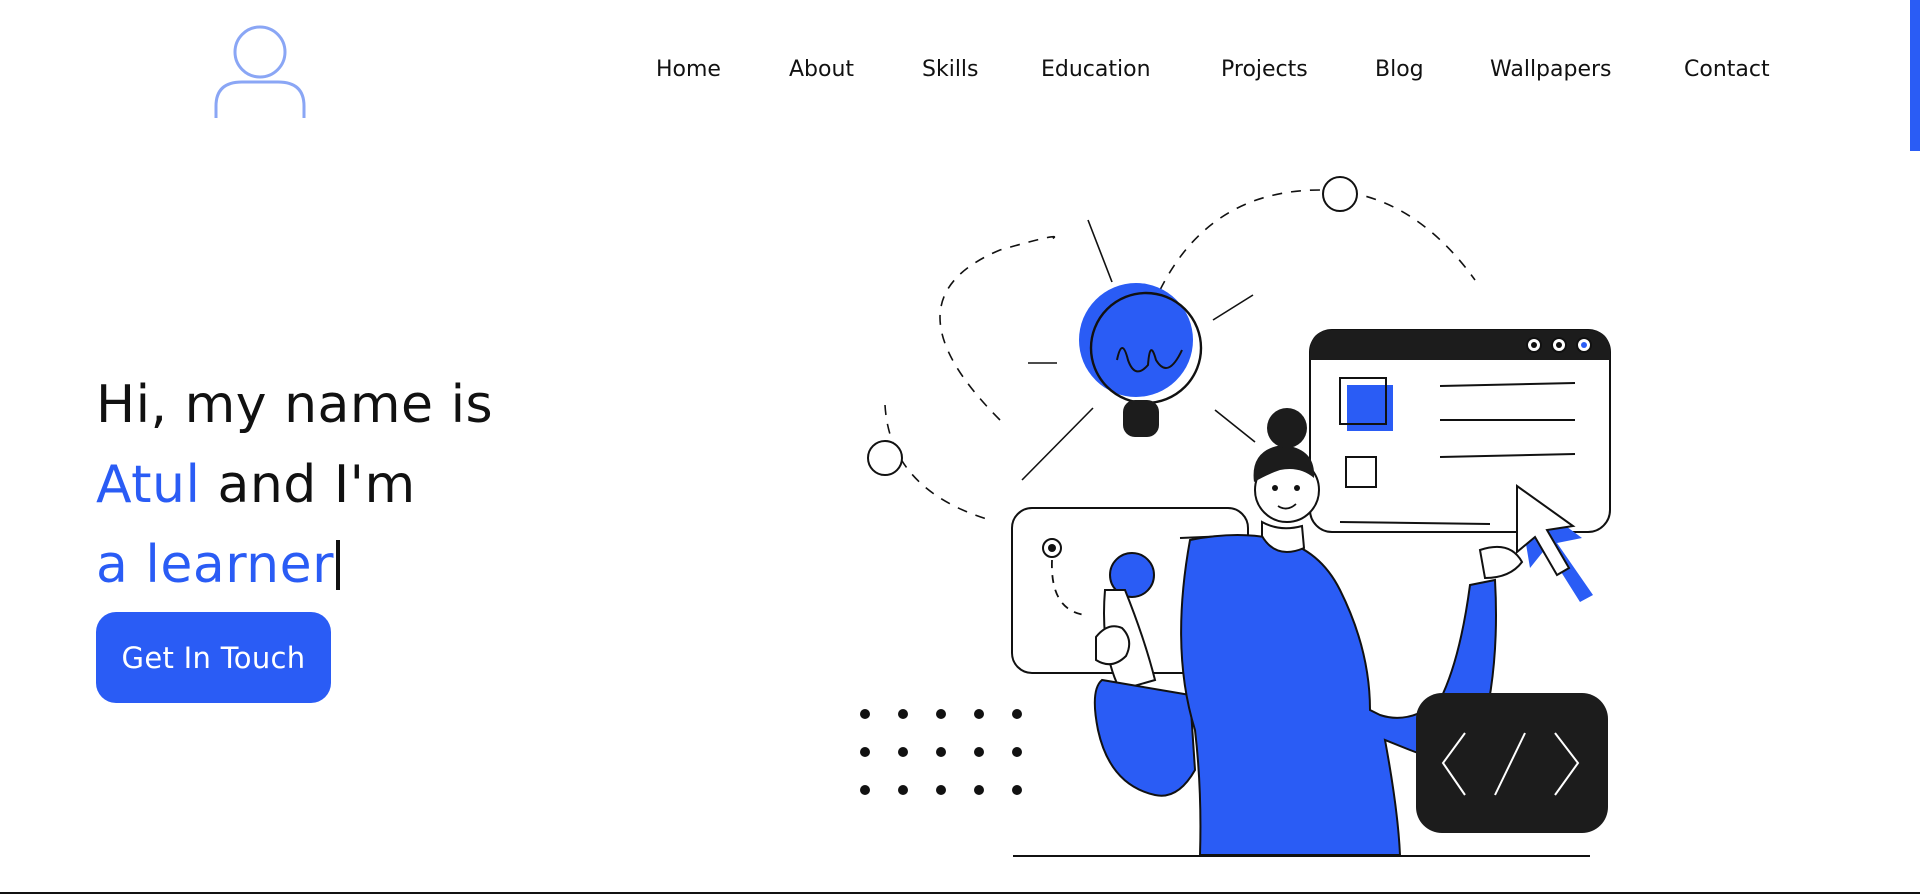 The height and width of the screenshot is (894, 1920). What do you see at coordinates (308, 485) in the screenshot?
I see `hero-line2-rest: and I'm` at bounding box center [308, 485].